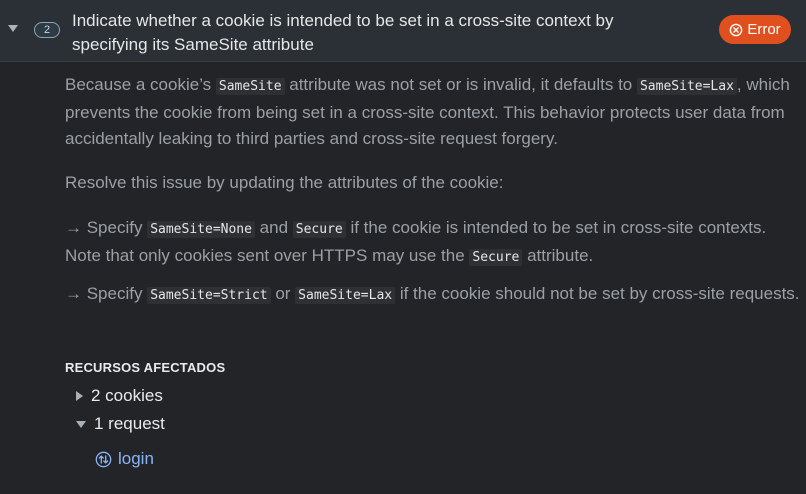 This screenshot has height=494, width=806. I want to click on text: or, so click(283, 293).